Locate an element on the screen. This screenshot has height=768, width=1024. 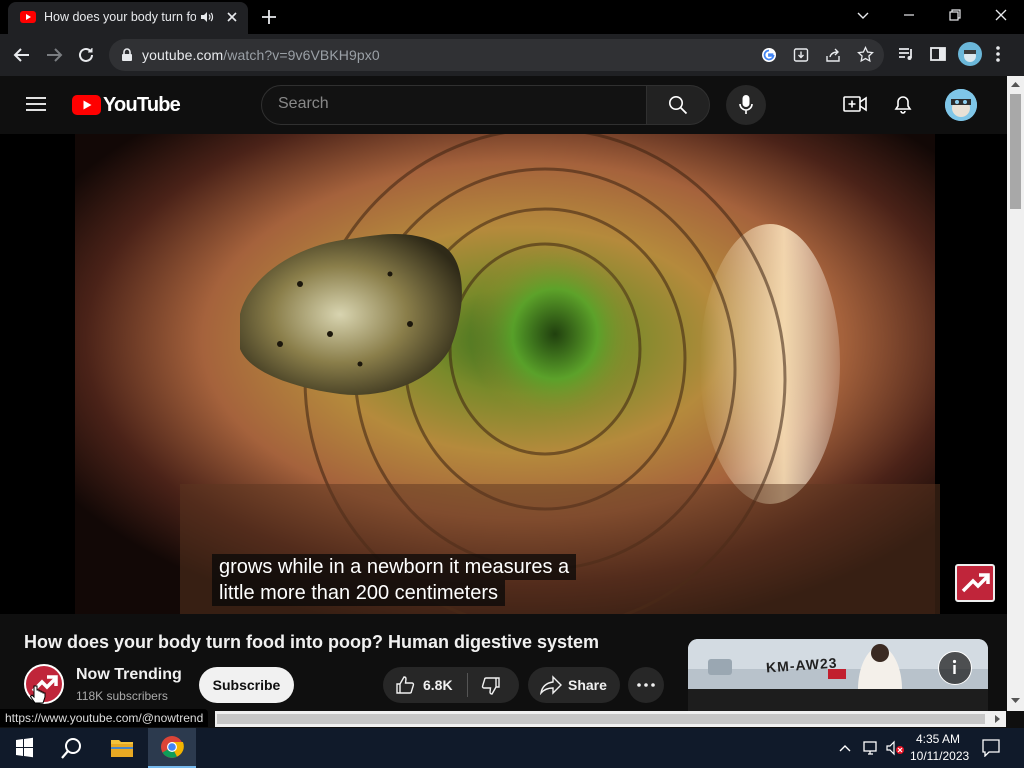
account-avatar is located at coordinates (961, 105).